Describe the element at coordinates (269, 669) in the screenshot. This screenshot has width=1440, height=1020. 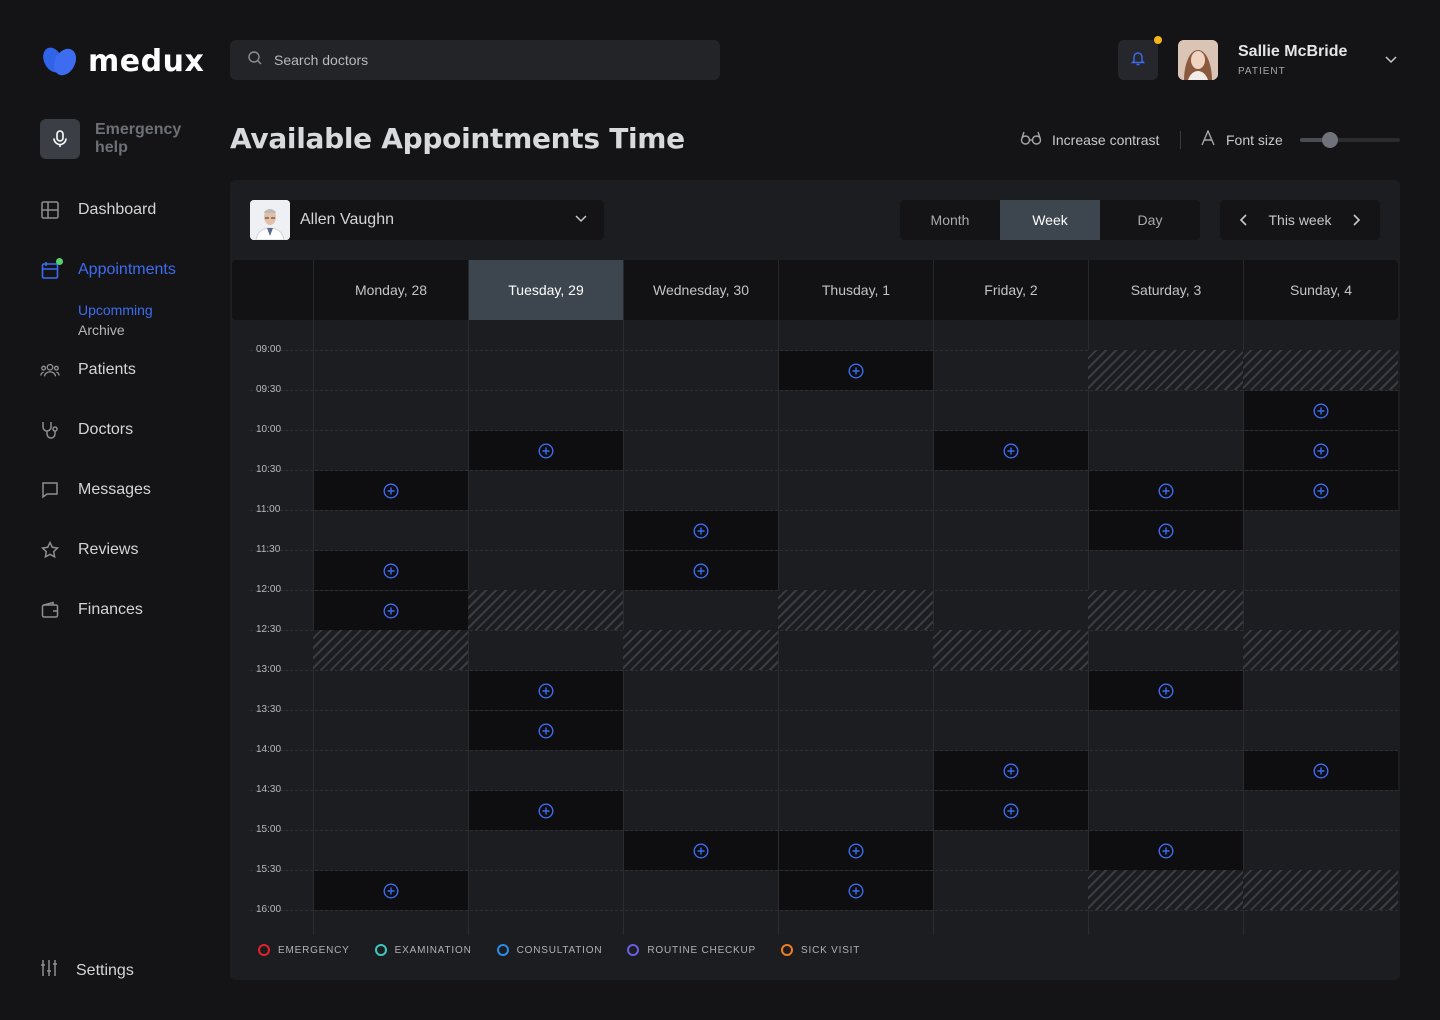
I see `time-label: 13:00` at that location.